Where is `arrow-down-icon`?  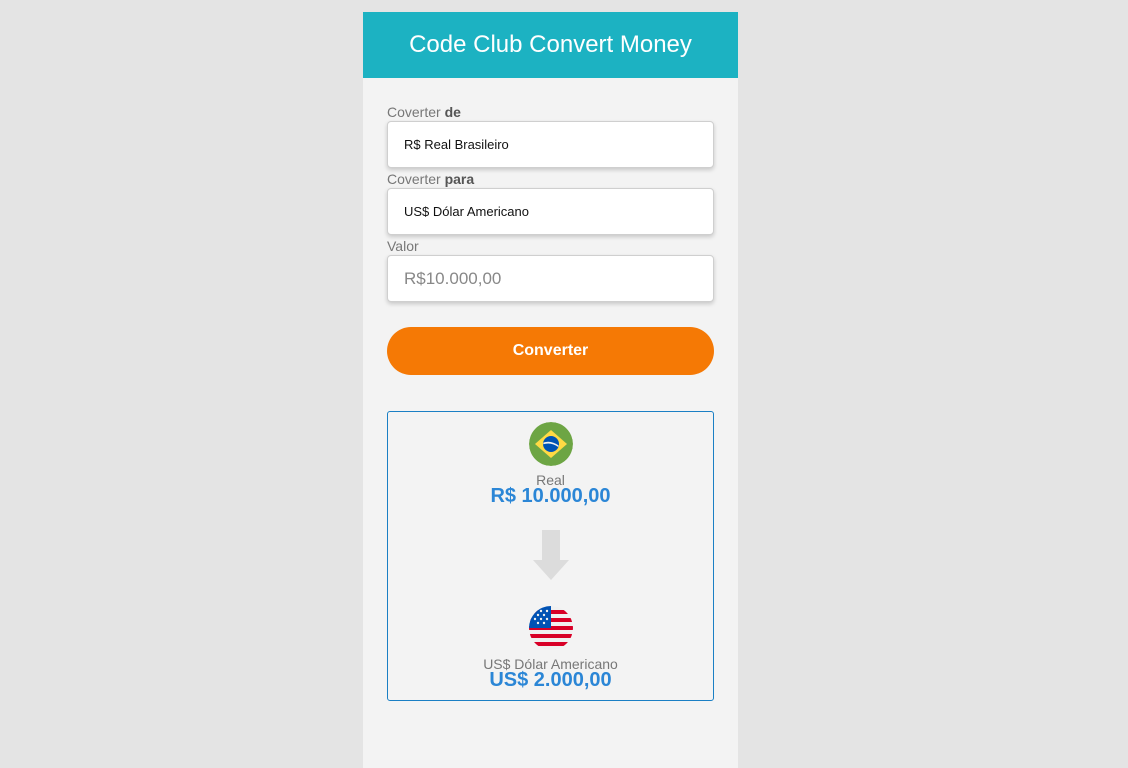
arrow-down-icon is located at coordinates (551, 556).